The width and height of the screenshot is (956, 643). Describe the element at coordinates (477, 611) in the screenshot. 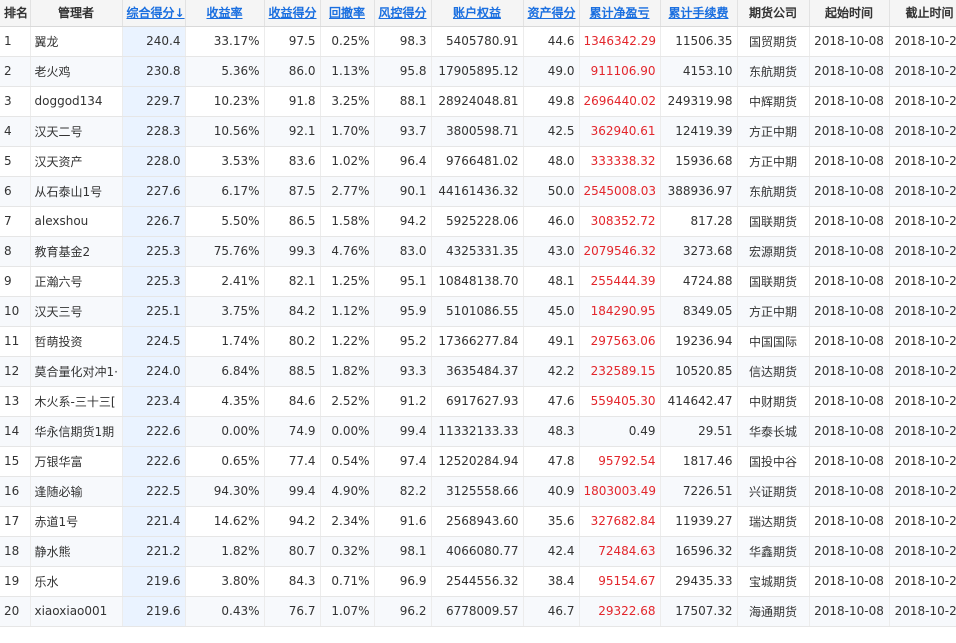

I see `cell-account-equity: 6778009.57` at that location.